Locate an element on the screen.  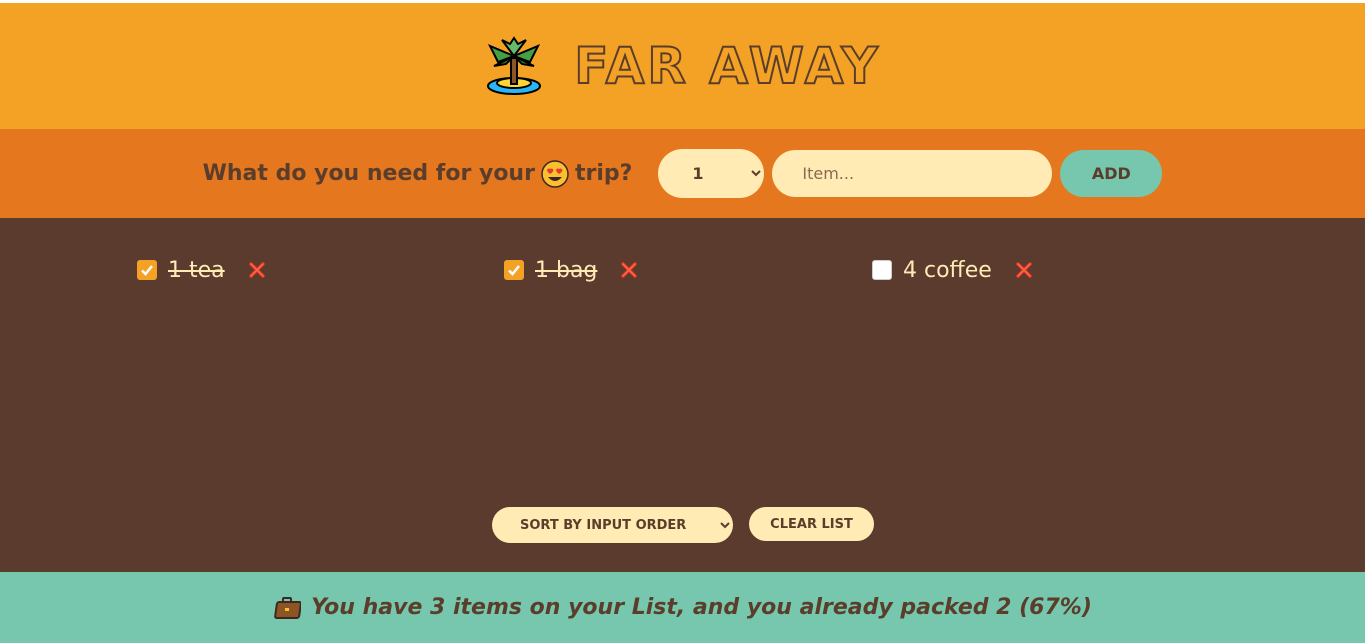
item-label: 1 bag is located at coordinates (566, 270).